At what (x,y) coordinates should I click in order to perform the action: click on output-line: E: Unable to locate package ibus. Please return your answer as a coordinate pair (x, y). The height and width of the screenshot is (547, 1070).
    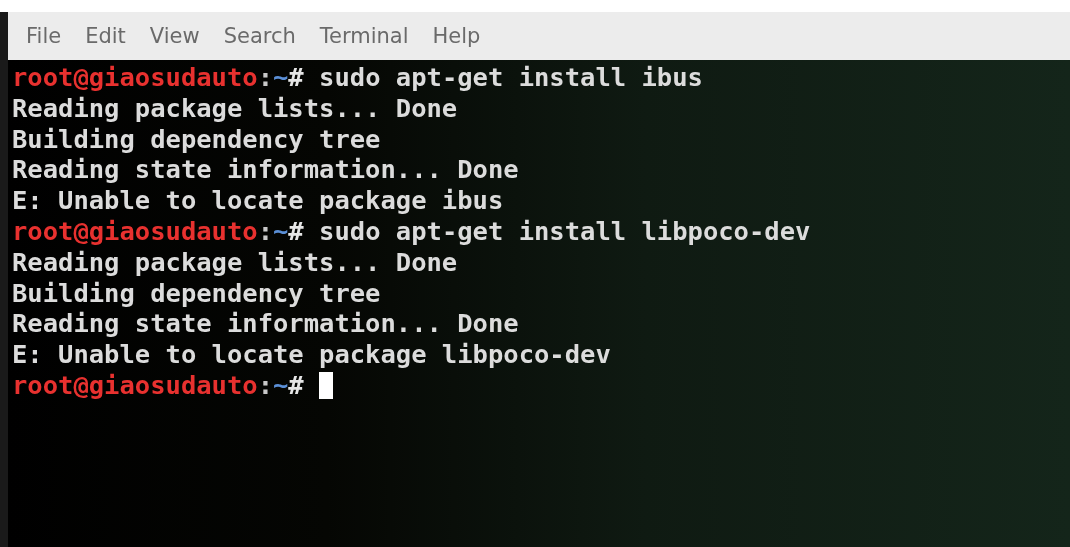
    Looking at the image, I should click on (258, 200).